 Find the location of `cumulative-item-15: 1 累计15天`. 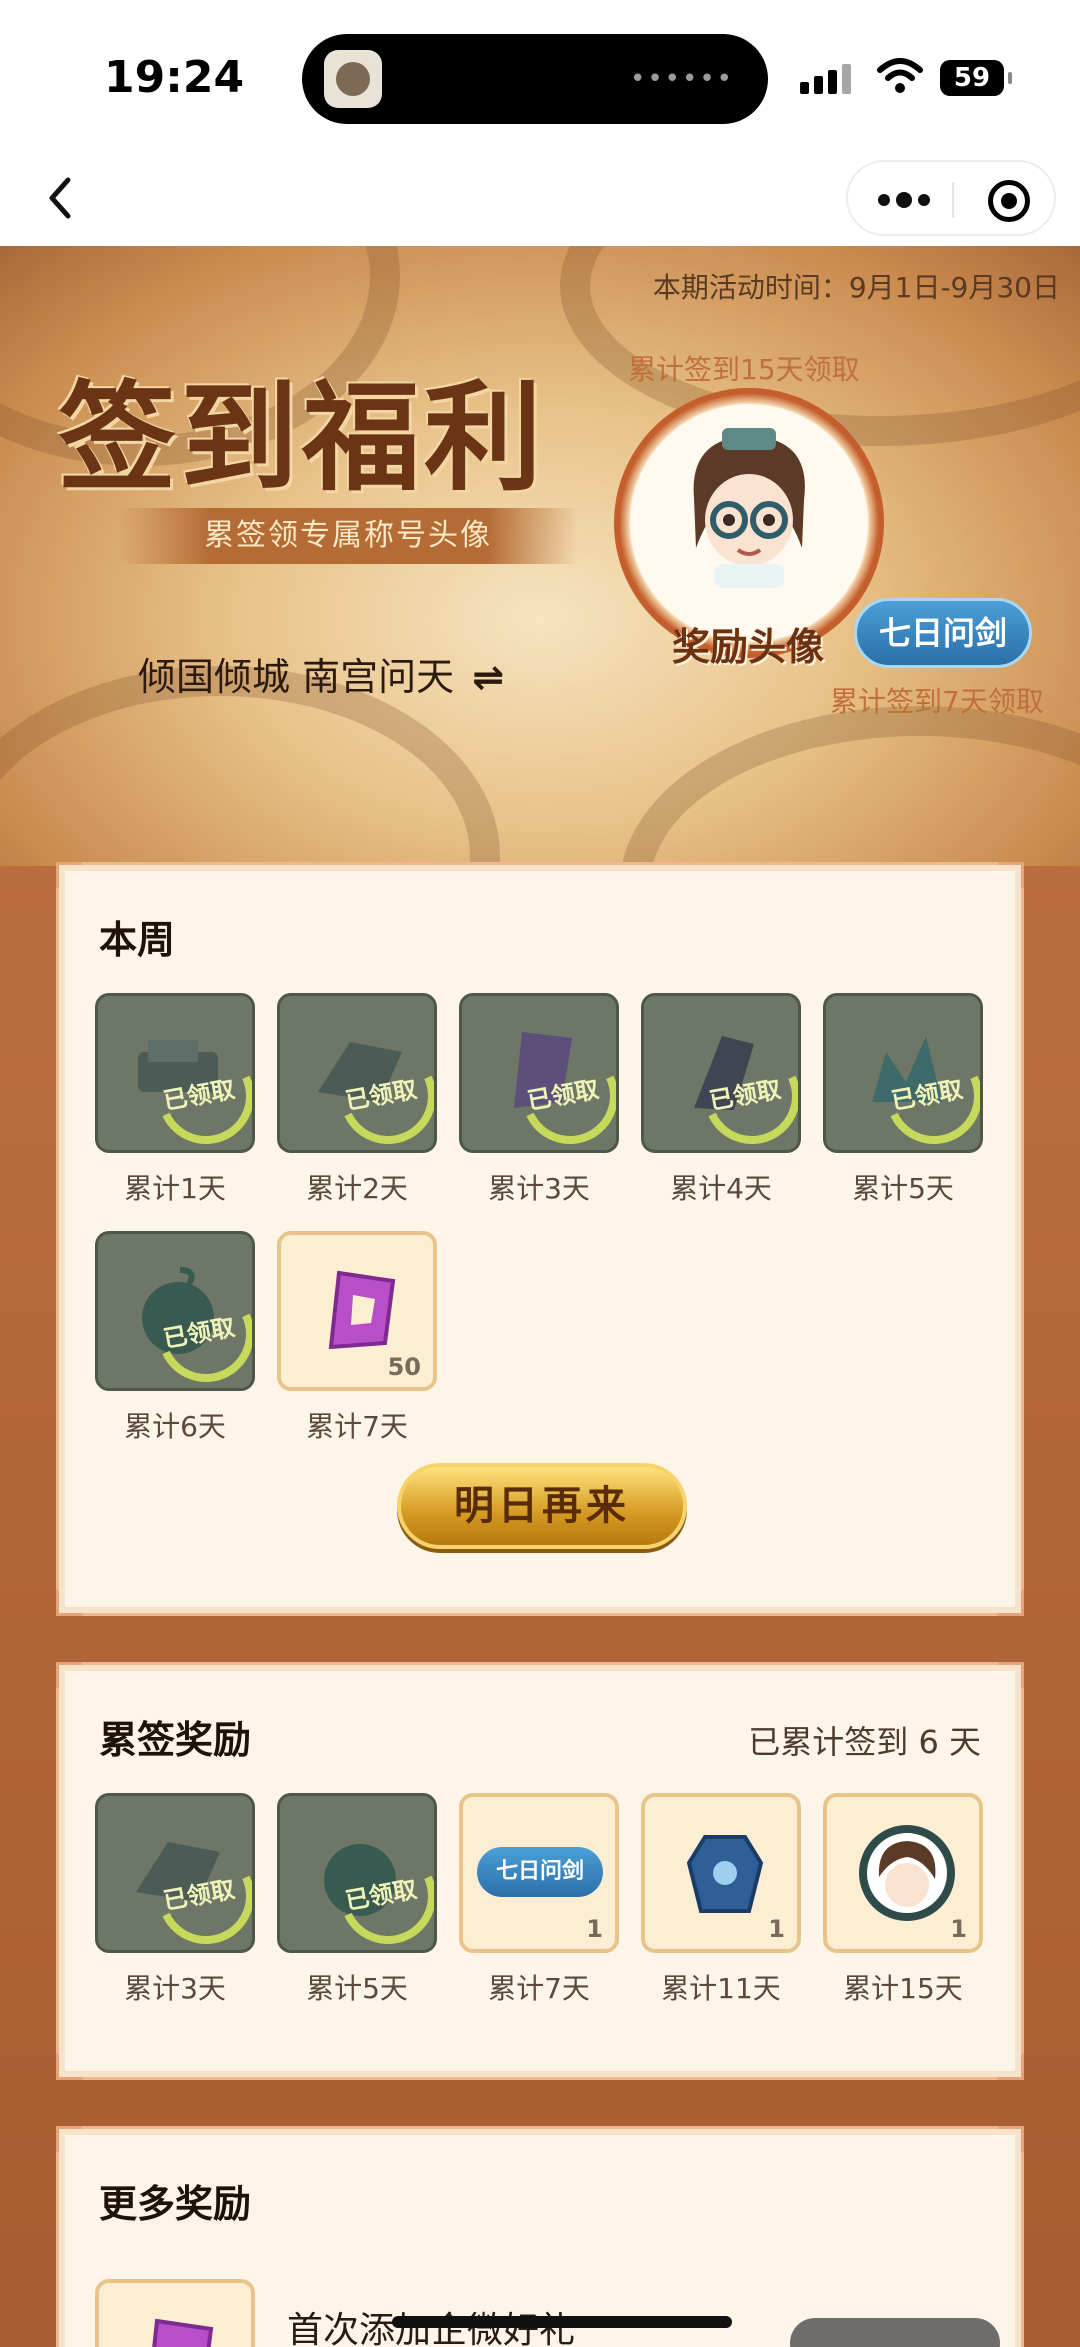

cumulative-item-15: 1 累计15天 is located at coordinates (903, 1900).